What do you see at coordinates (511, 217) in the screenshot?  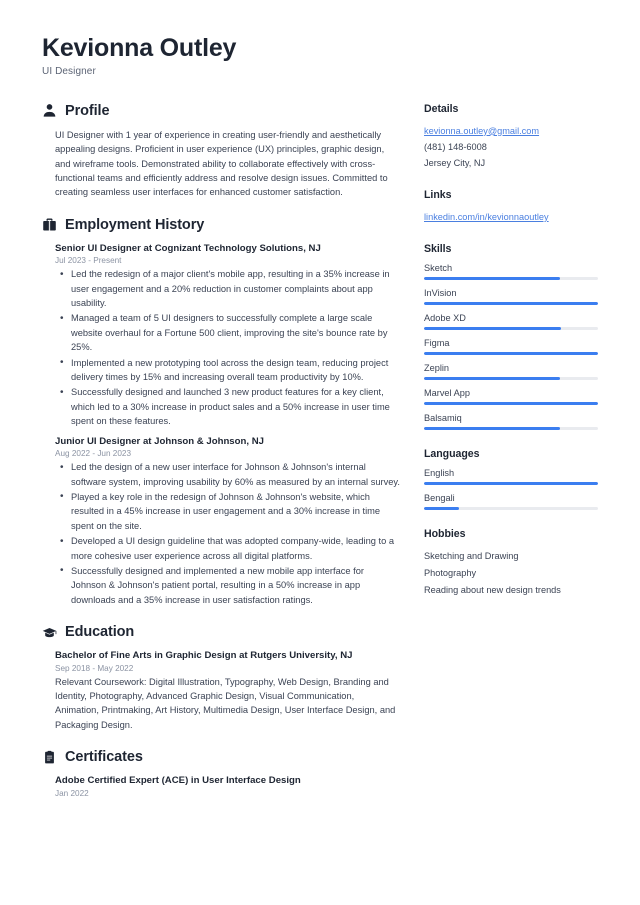 I see `linkedin-link: linkedin.com/in/kevionnaoutley` at bounding box center [511, 217].